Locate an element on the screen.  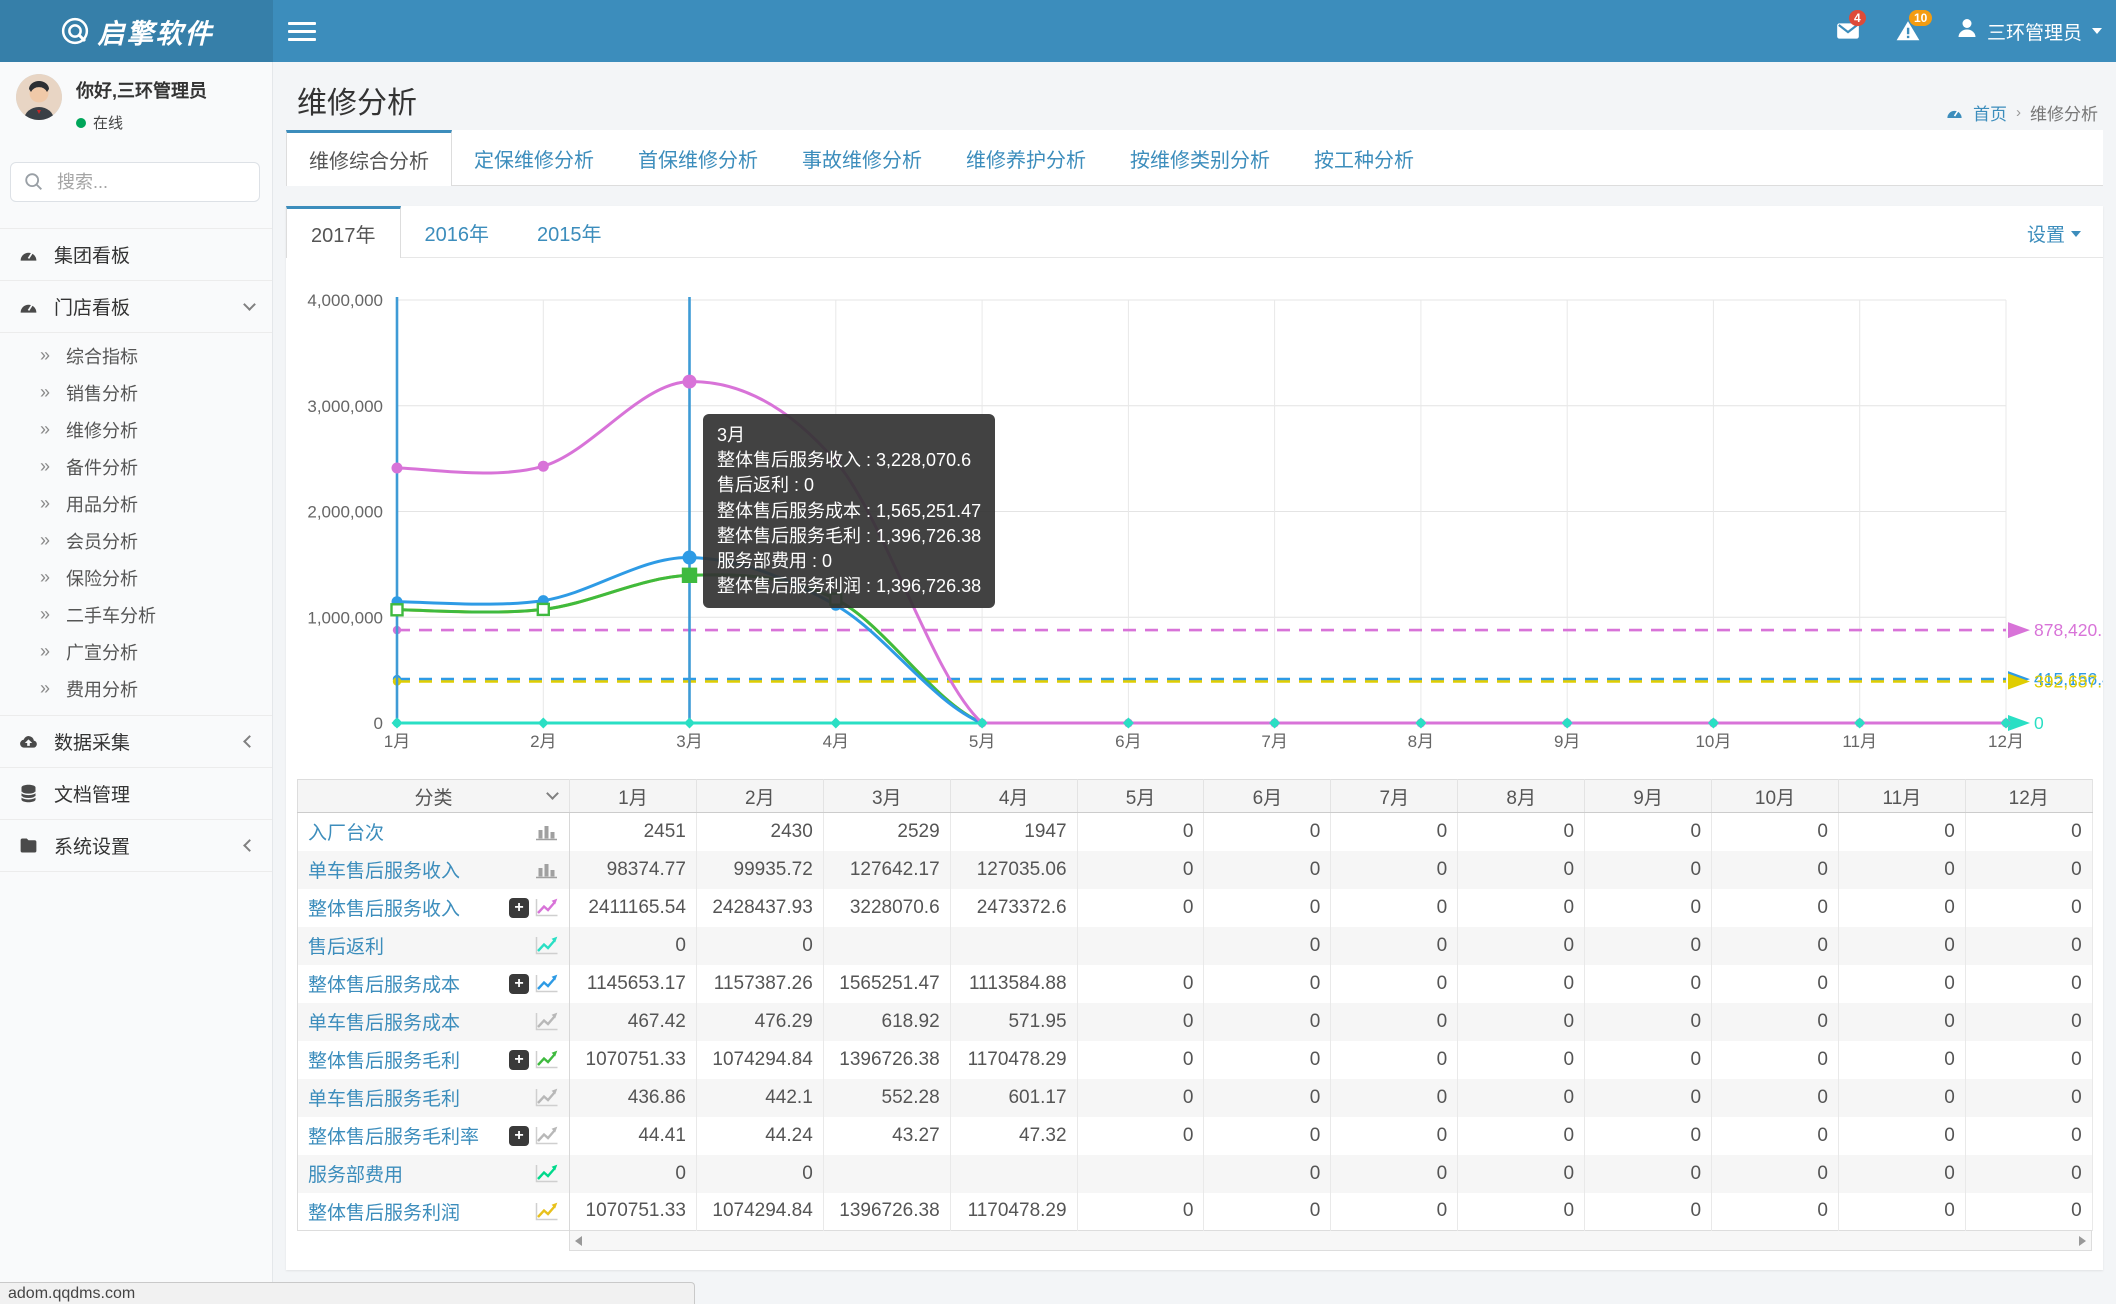
page-title: 维修分析 is located at coordinates (357, 103).